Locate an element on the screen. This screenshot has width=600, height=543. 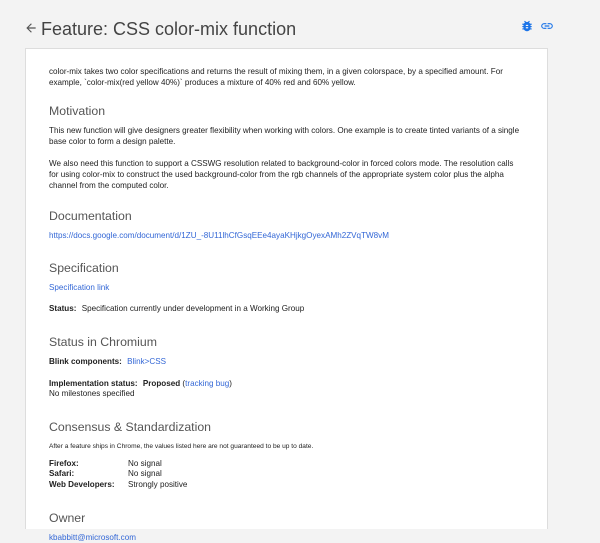
firefox-value: No signal is located at coordinates (326, 464).